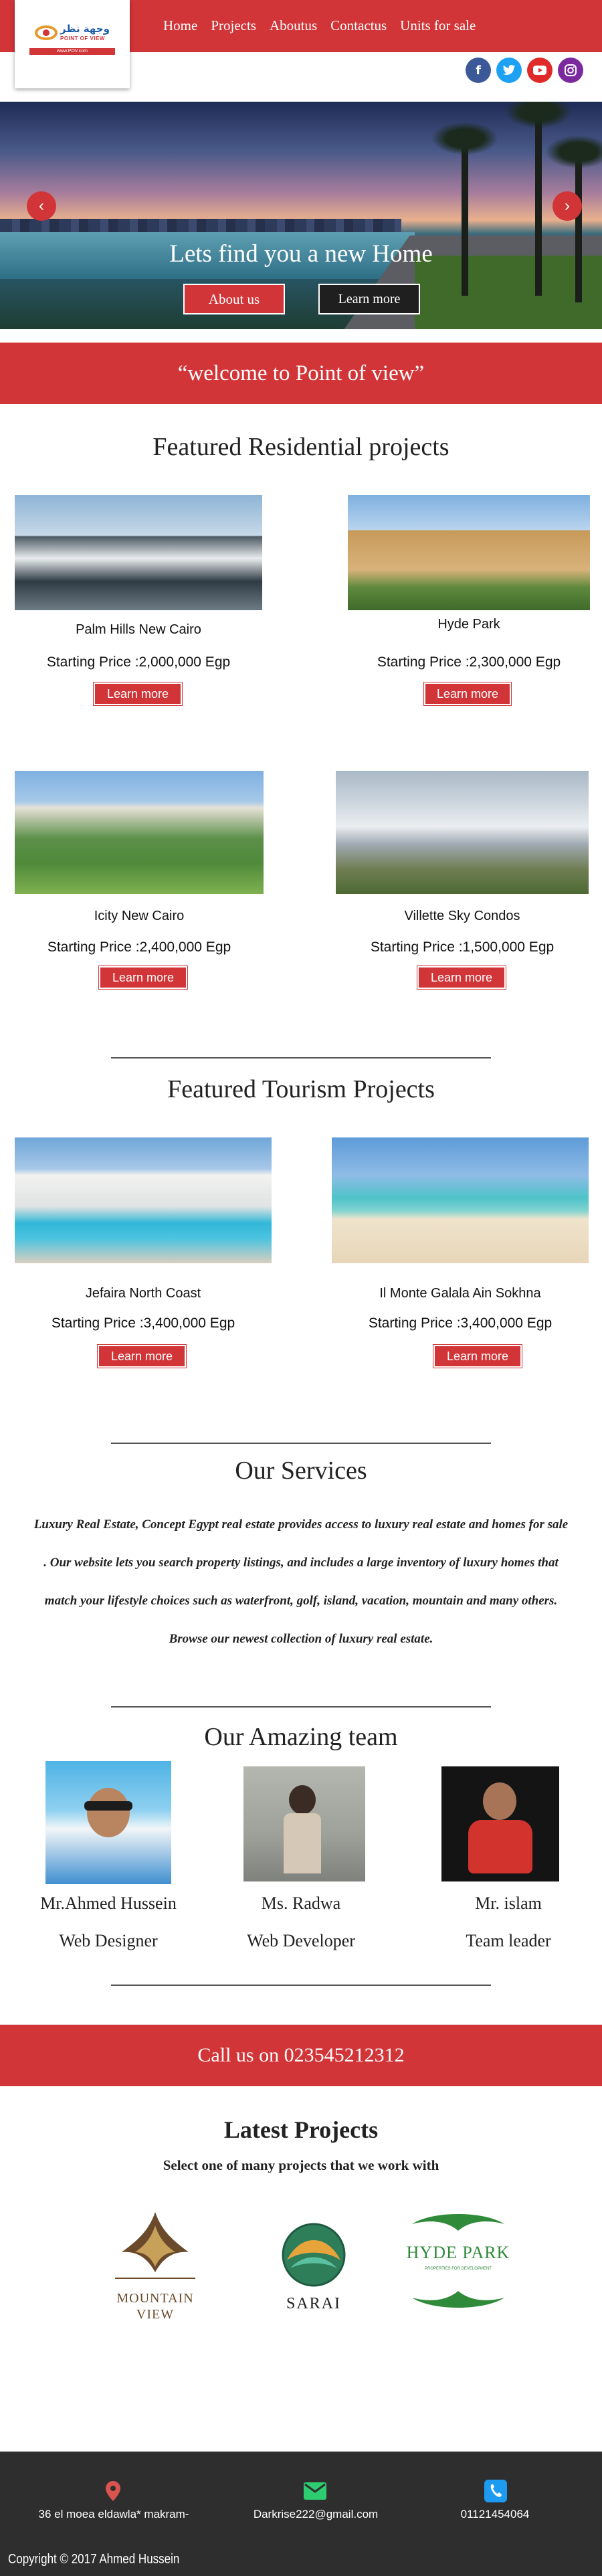 This screenshot has width=602, height=2576. What do you see at coordinates (540, 70) in the screenshot?
I see `youtube-icon` at bounding box center [540, 70].